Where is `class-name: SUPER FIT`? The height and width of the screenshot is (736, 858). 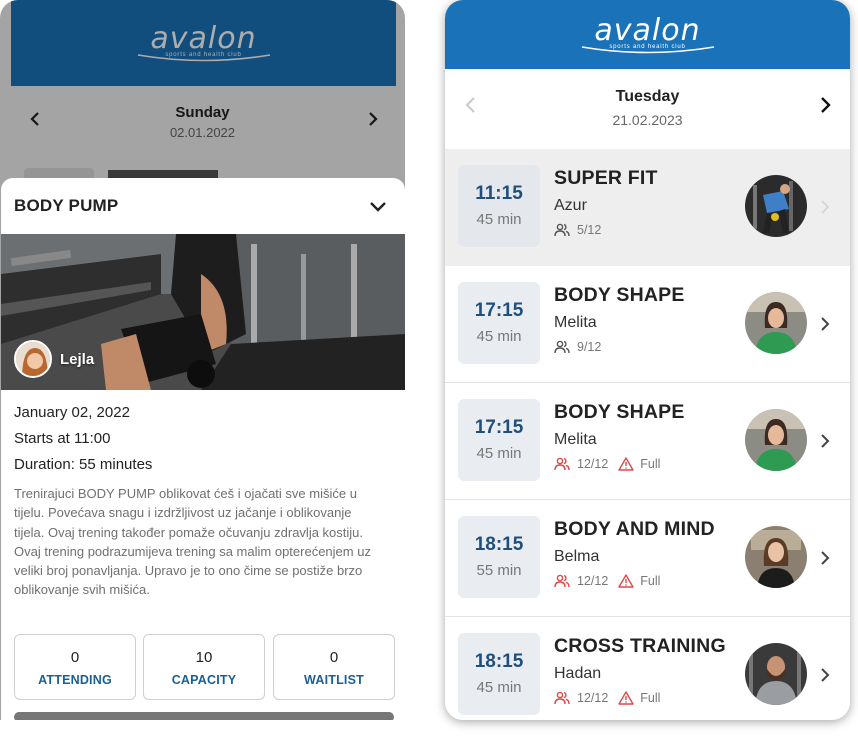
class-name: SUPER FIT is located at coordinates (606, 178).